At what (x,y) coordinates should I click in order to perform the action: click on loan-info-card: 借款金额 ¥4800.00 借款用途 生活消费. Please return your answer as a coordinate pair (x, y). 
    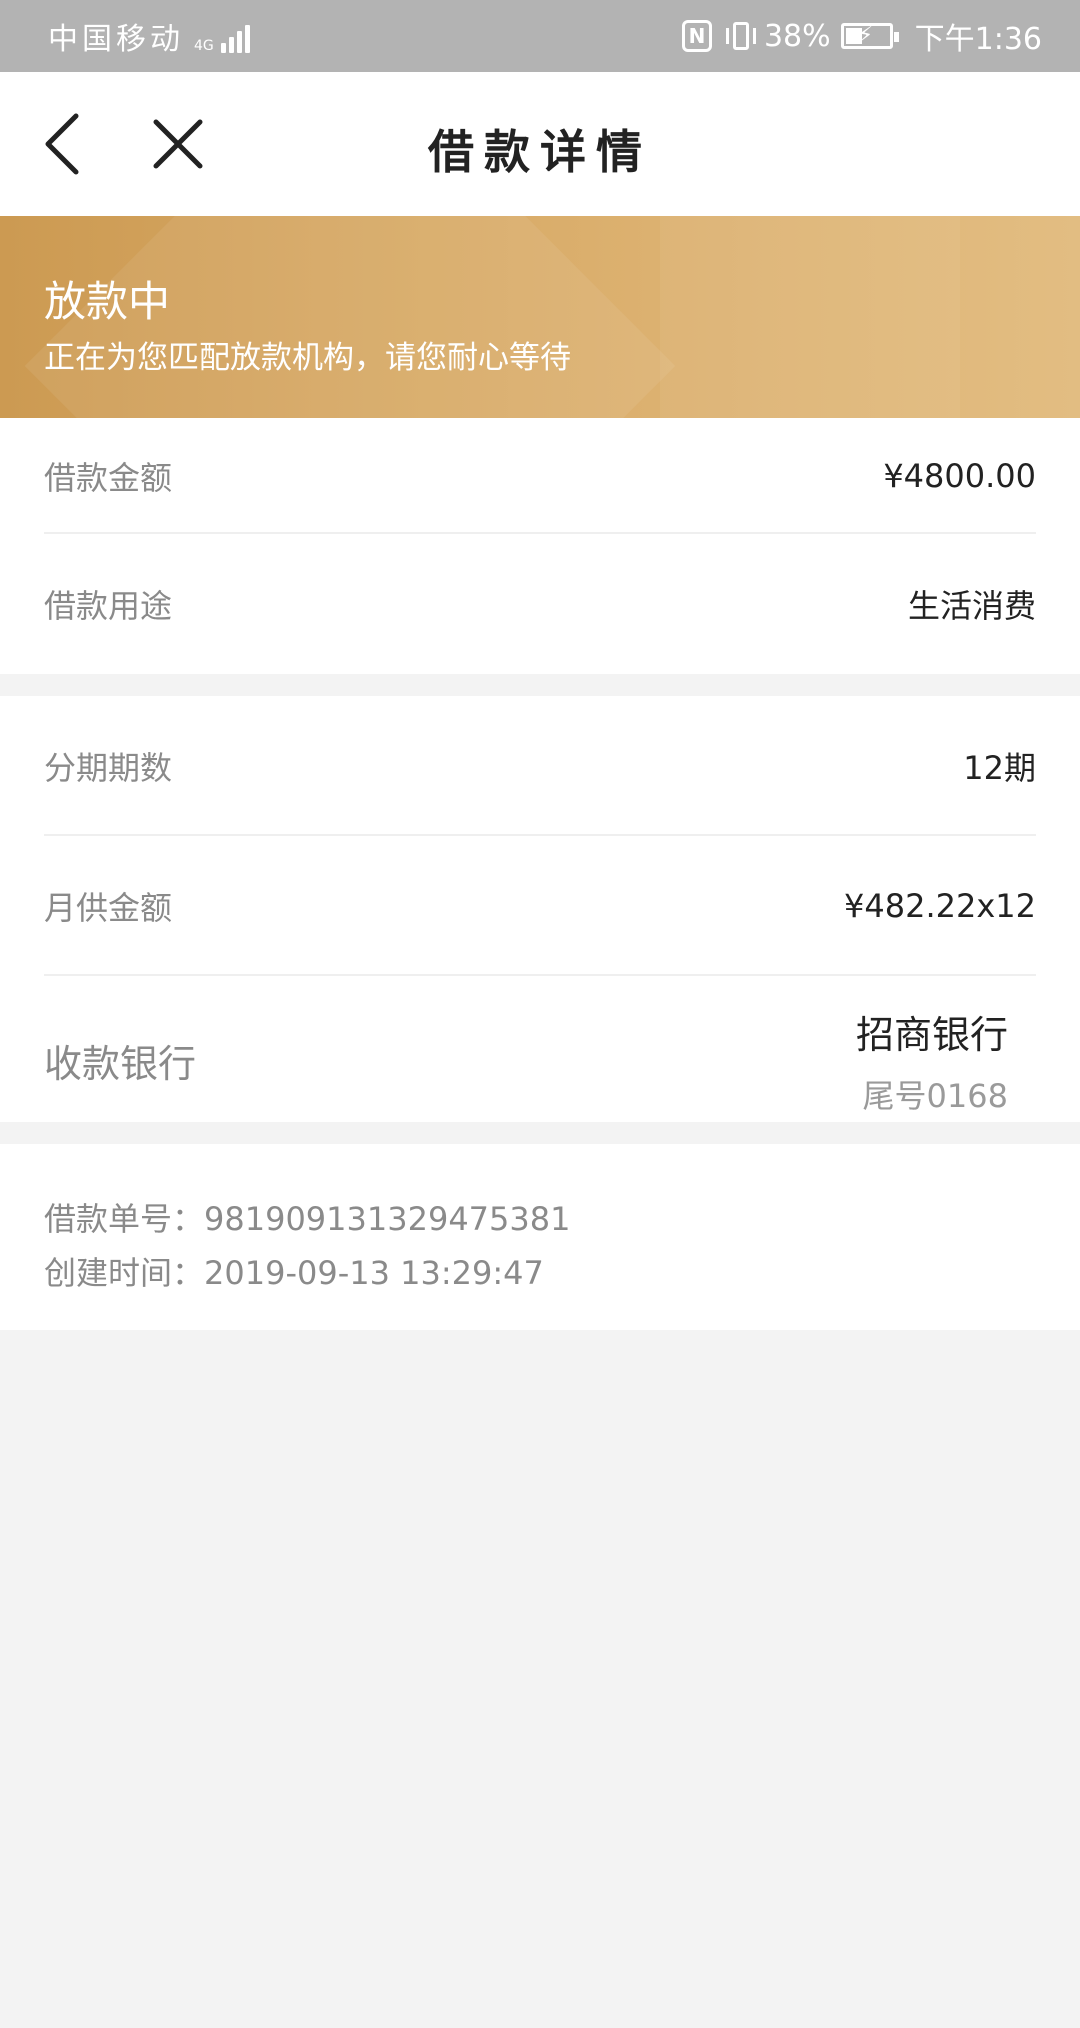
    Looking at the image, I should click on (540, 546).